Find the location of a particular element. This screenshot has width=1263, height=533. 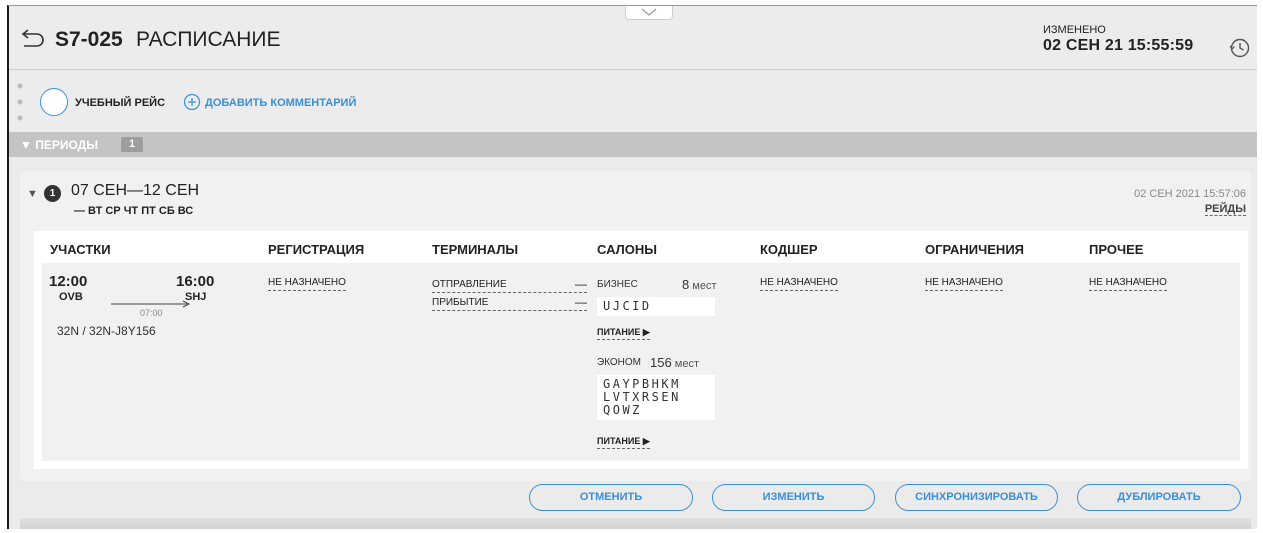

col-header-cabins: САЛОНЫ is located at coordinates (627, 249).